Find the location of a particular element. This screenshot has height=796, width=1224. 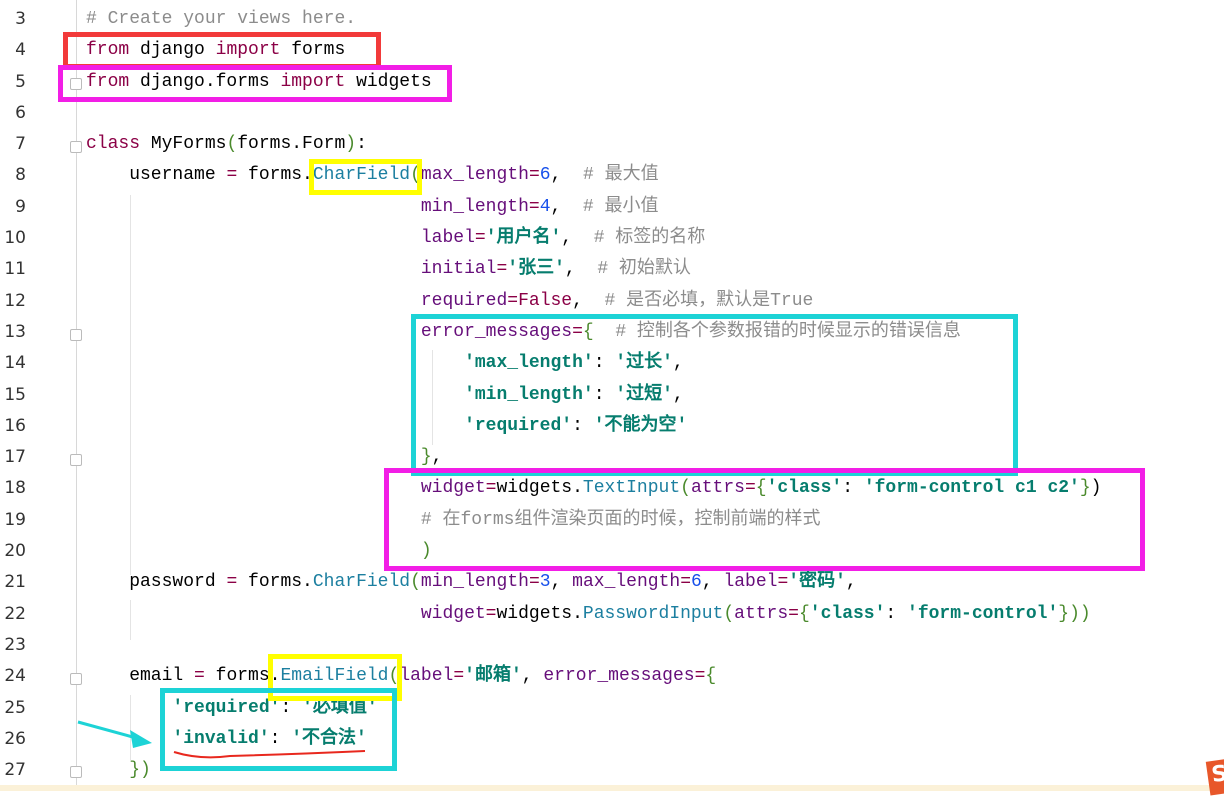

annotation-overlay is located at coordinates (221, 739).